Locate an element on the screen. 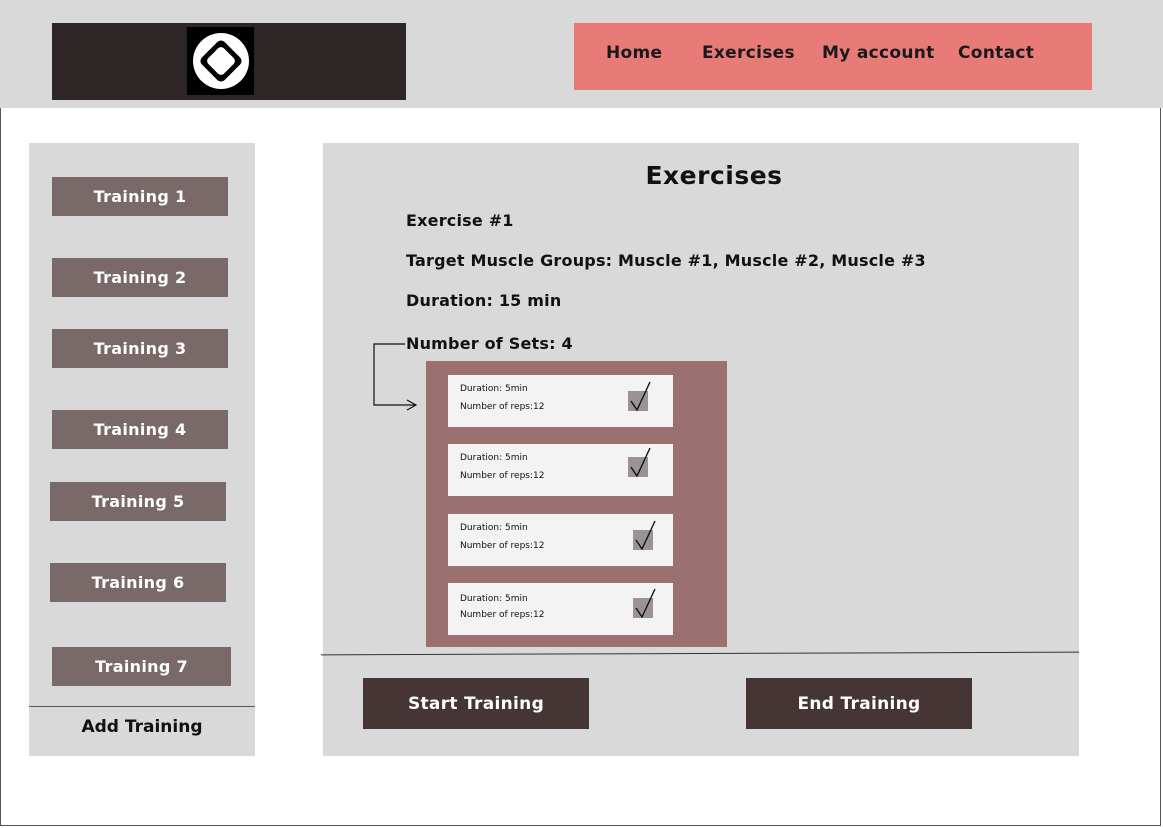 Image resolution: width=1163 pixels, height=828 pixels. sidebar-divider is located at coordinates (142, 706).